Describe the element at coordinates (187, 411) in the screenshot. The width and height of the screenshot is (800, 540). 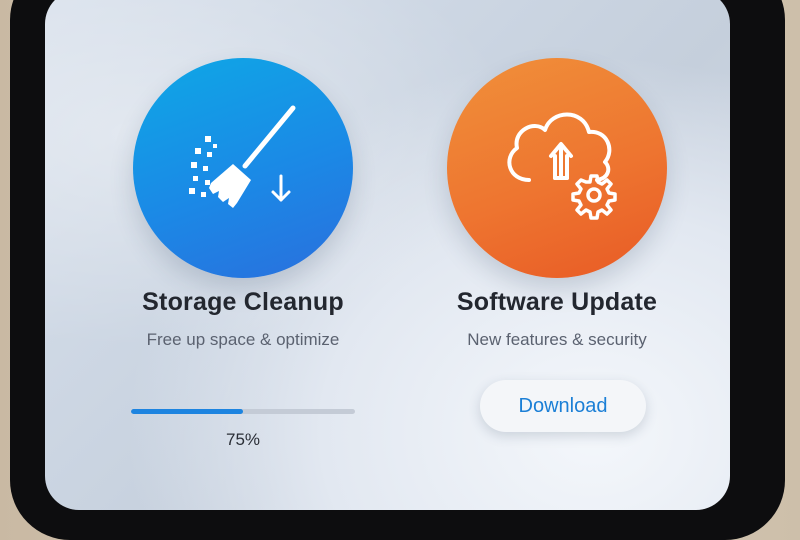
I see `storage-progress-fill` at that location.